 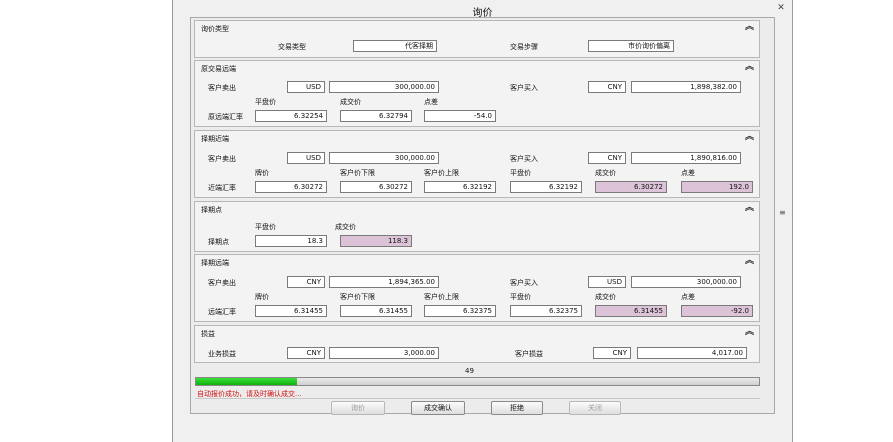 I want to click on section-title: 择期远端, so click(x=215, y=263).